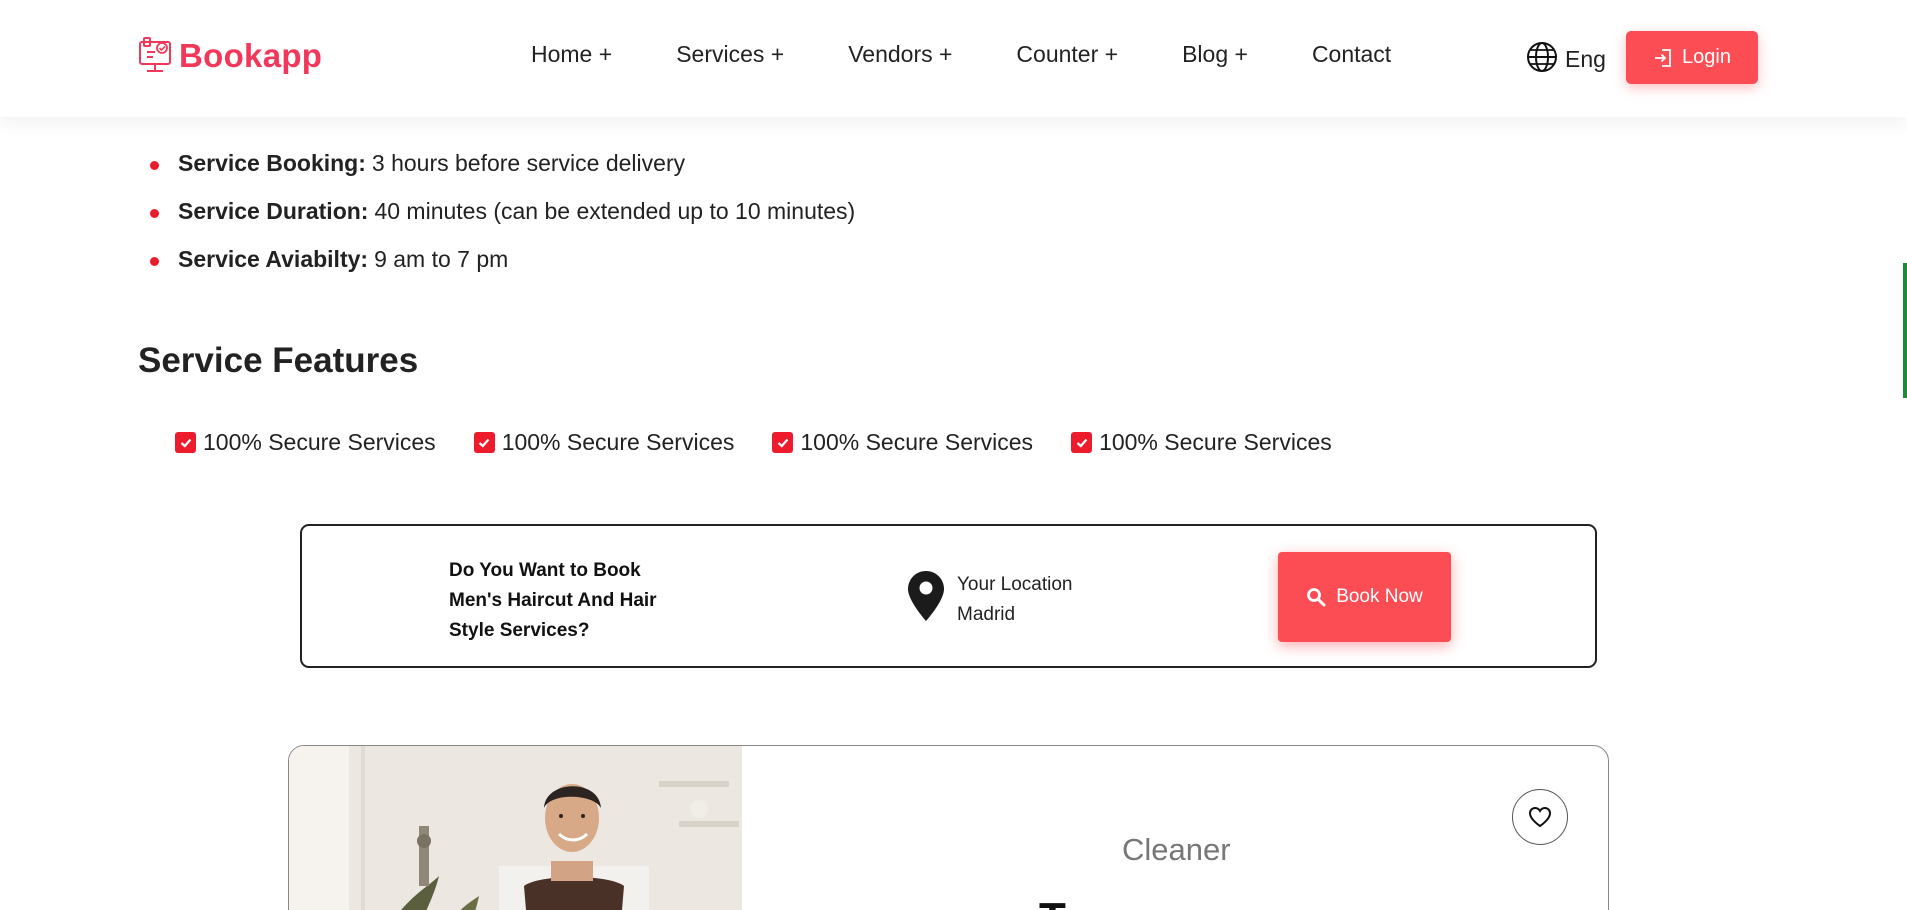  What do you see at coordinates (1067, 54) in the screenshot?
I see `nav-counter: Counter +` at bounding box center [1067, 54].